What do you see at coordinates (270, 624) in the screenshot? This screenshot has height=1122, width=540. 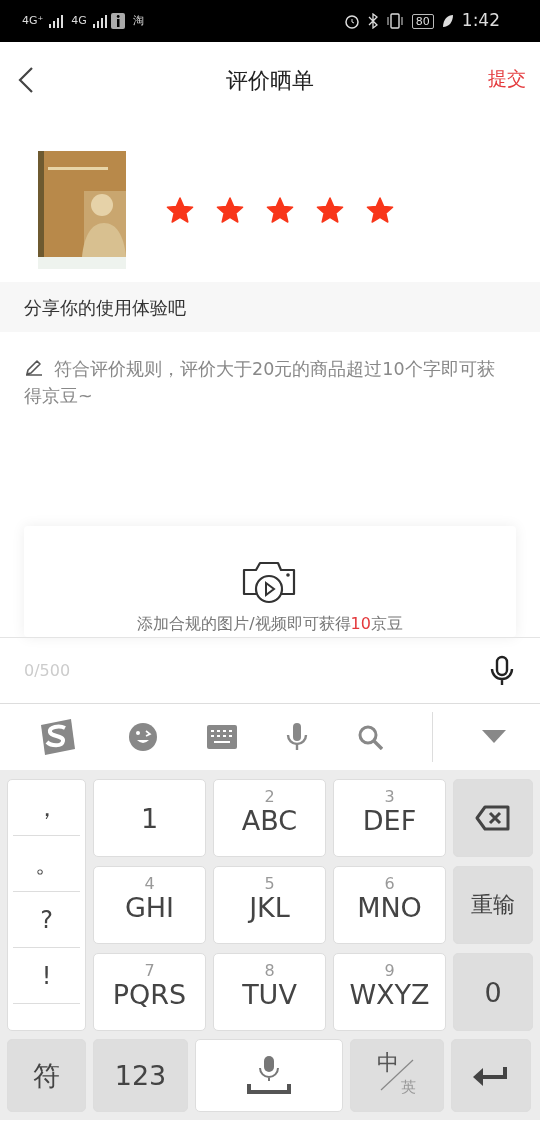 I see `upload-hint: 添加合规的图片/视频即可获得10京豆` at bounding box center [270, 624].